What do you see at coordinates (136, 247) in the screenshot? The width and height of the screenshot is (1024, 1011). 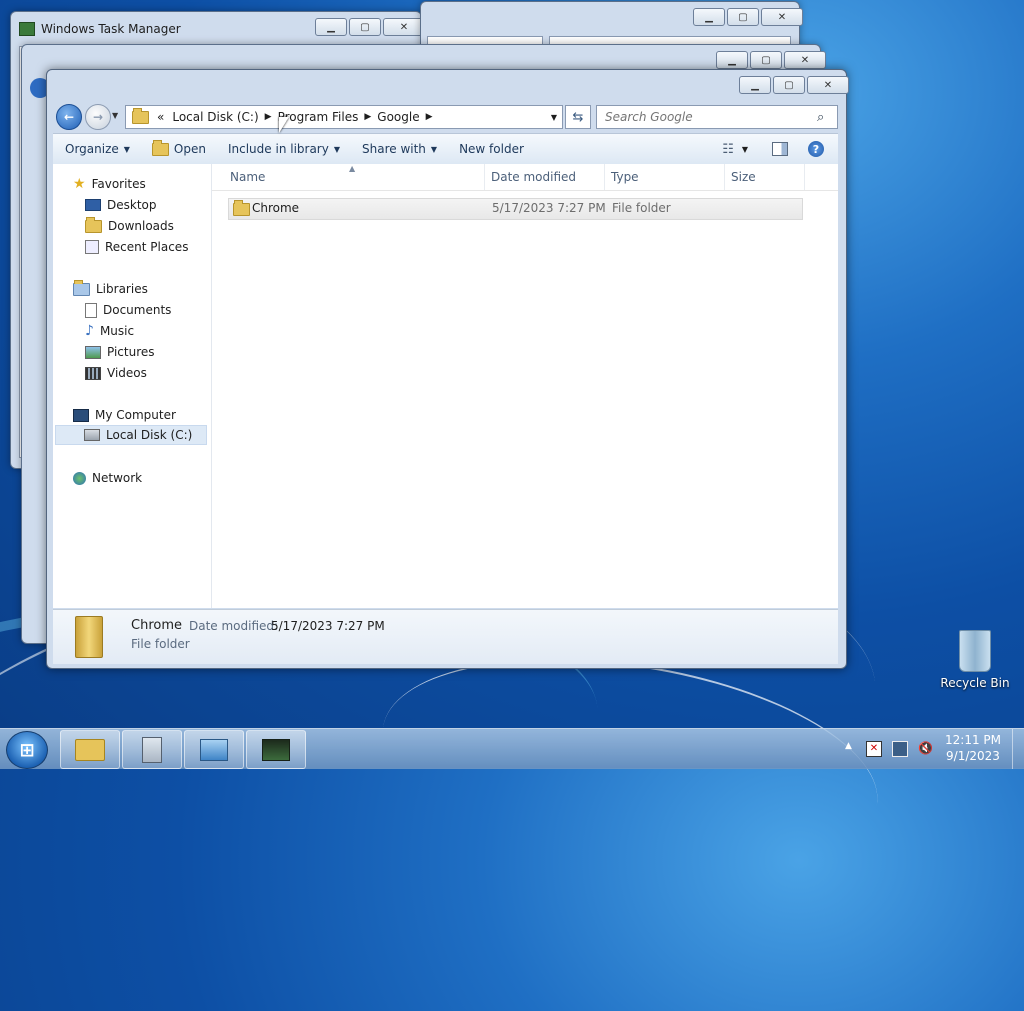 I see `nav-recent-places: Recent Places` at bounding box center [136, 247].